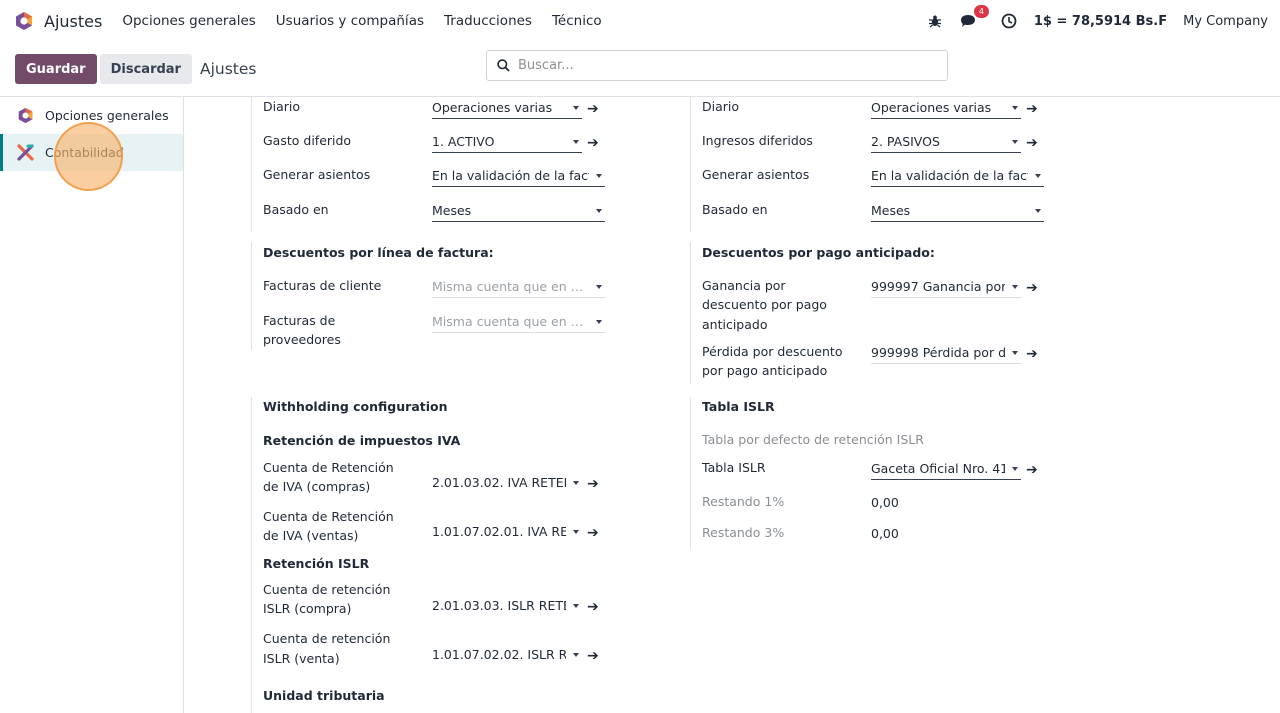 The width and height of the screenshot is (1280, 713). Describe the element at coordinates (1009, 21) in the screenshot. I see `clock-icon` at that location.